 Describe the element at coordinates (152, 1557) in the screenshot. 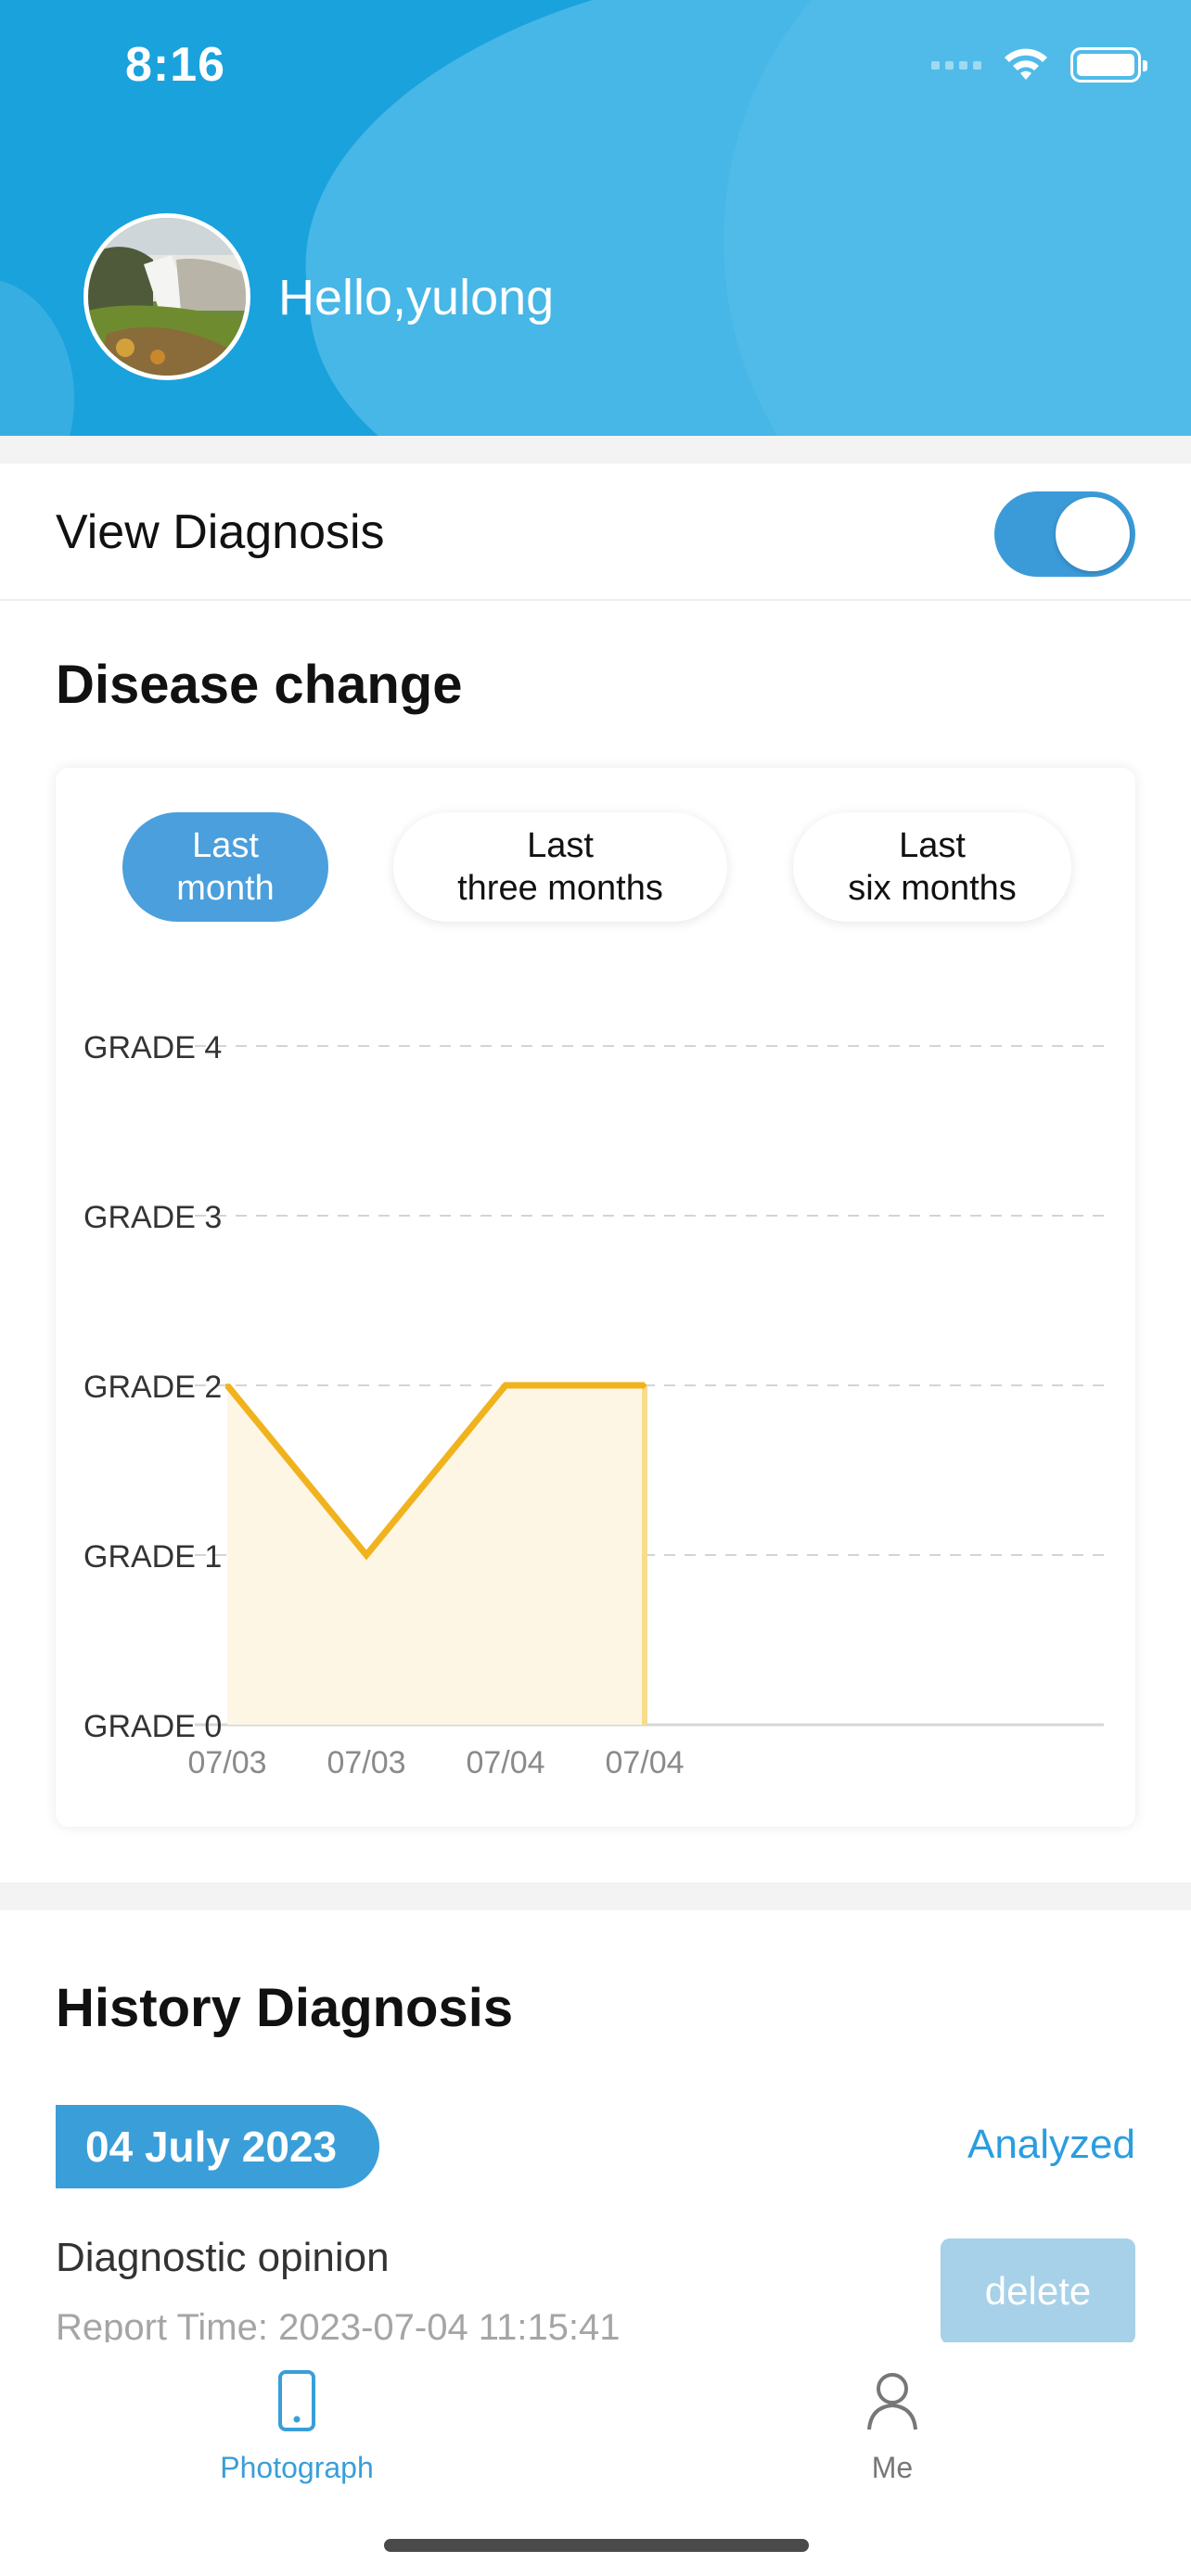

I see `y-tick-label: GRADE 1` at that location.